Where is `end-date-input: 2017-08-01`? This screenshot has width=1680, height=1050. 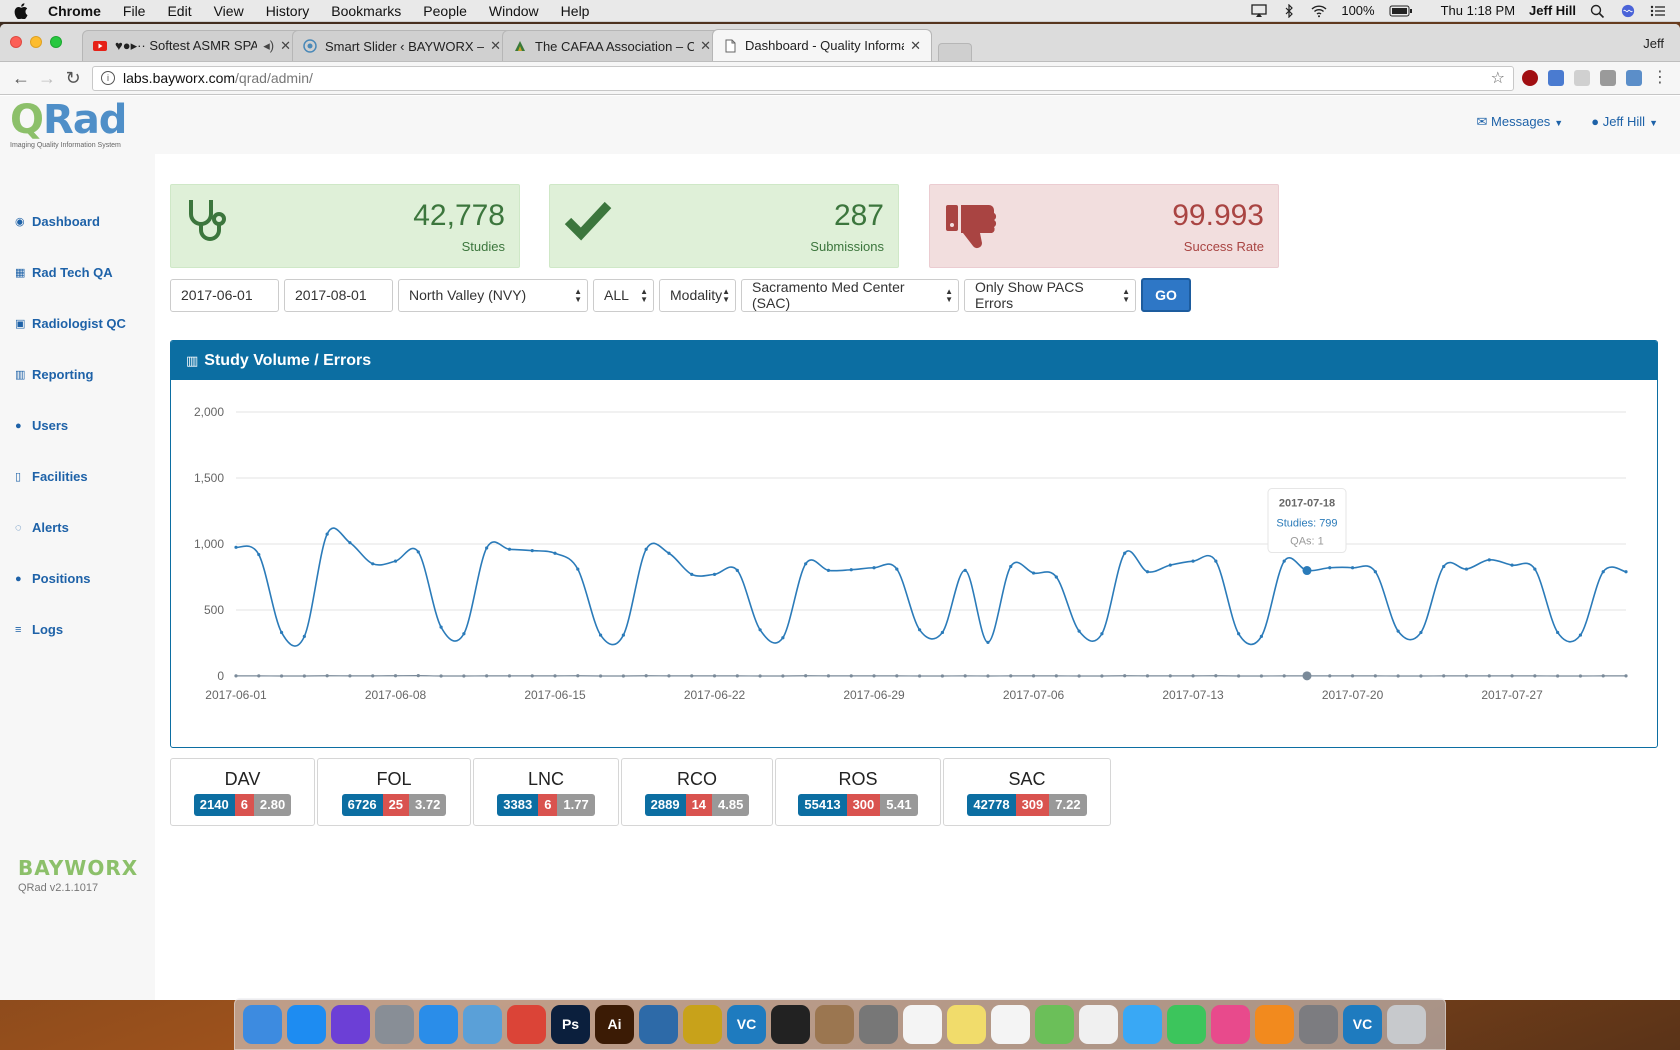 end-date-input: 2017-08-01 is located at coordinates (338, 295).